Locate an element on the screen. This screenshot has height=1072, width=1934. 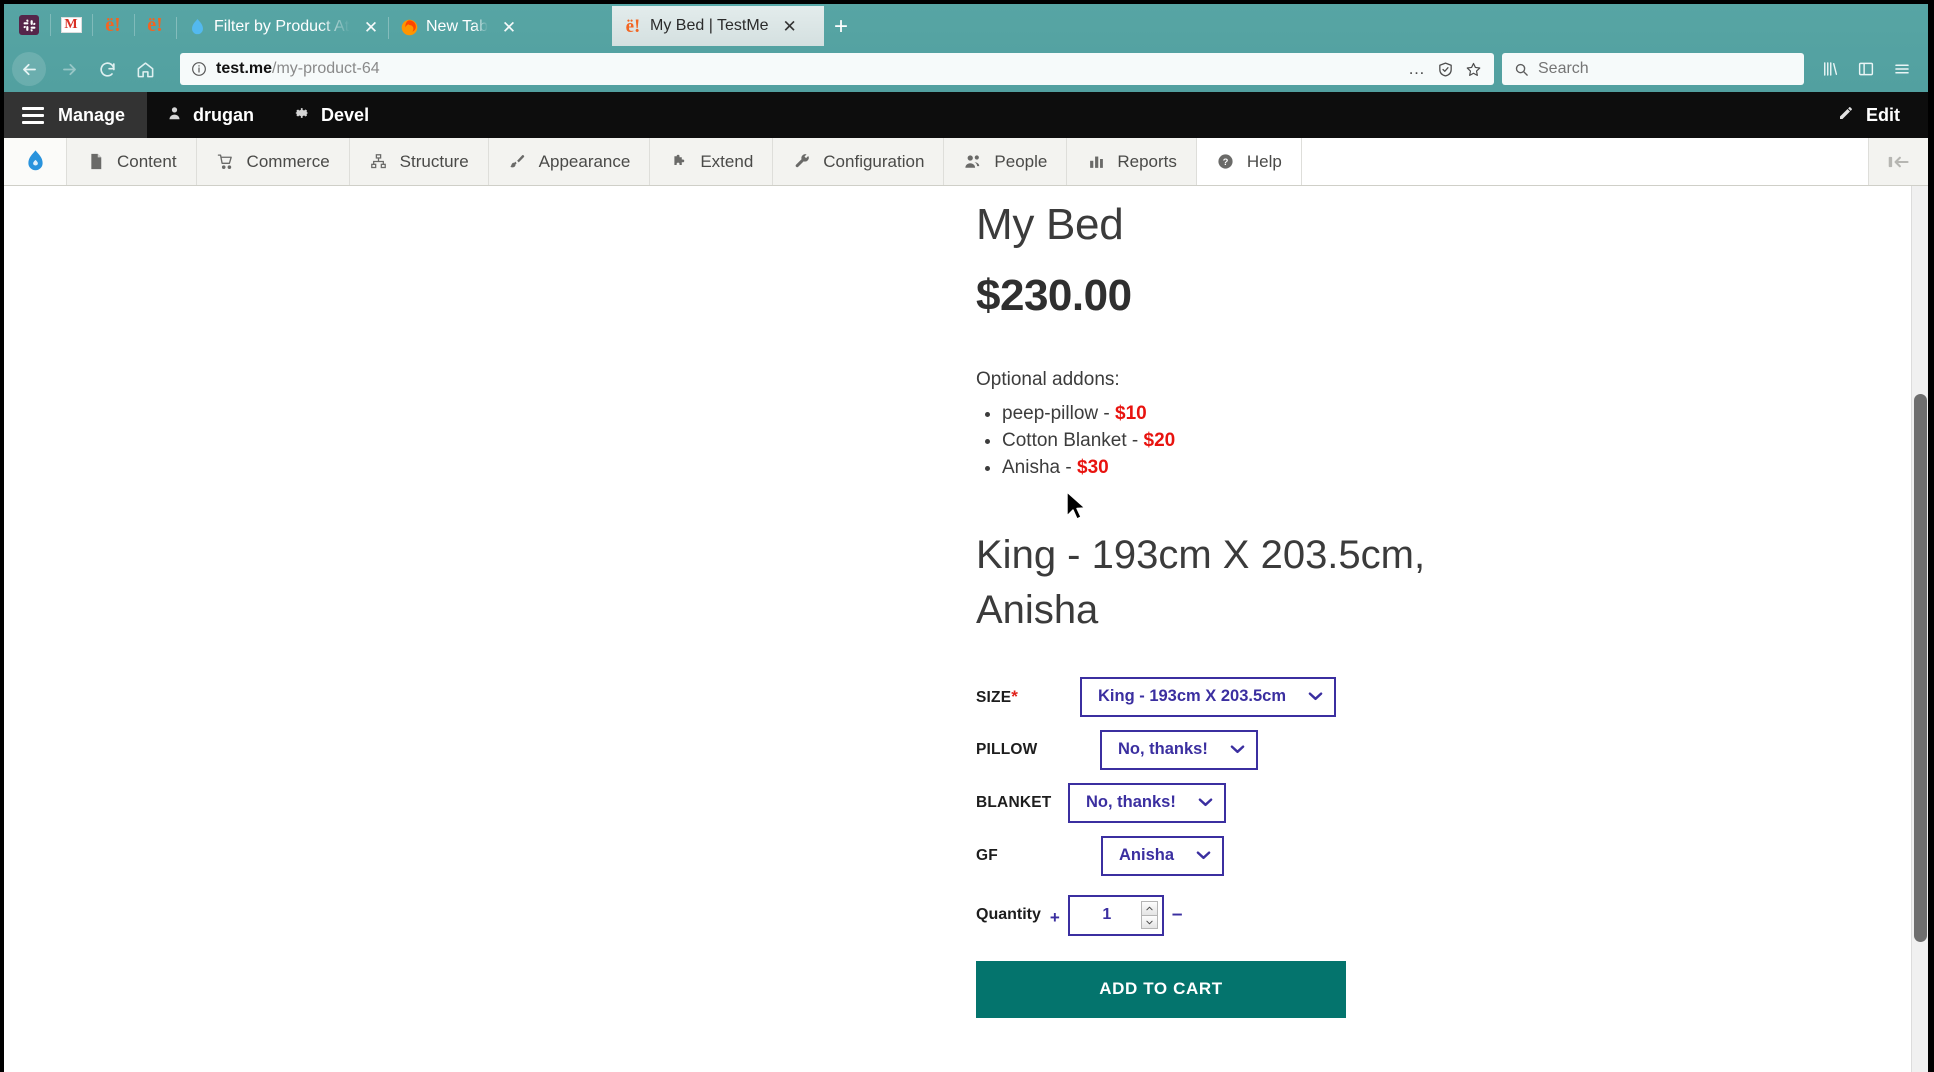
quantity-label: Quantity is located at coordinates (1008, 915).